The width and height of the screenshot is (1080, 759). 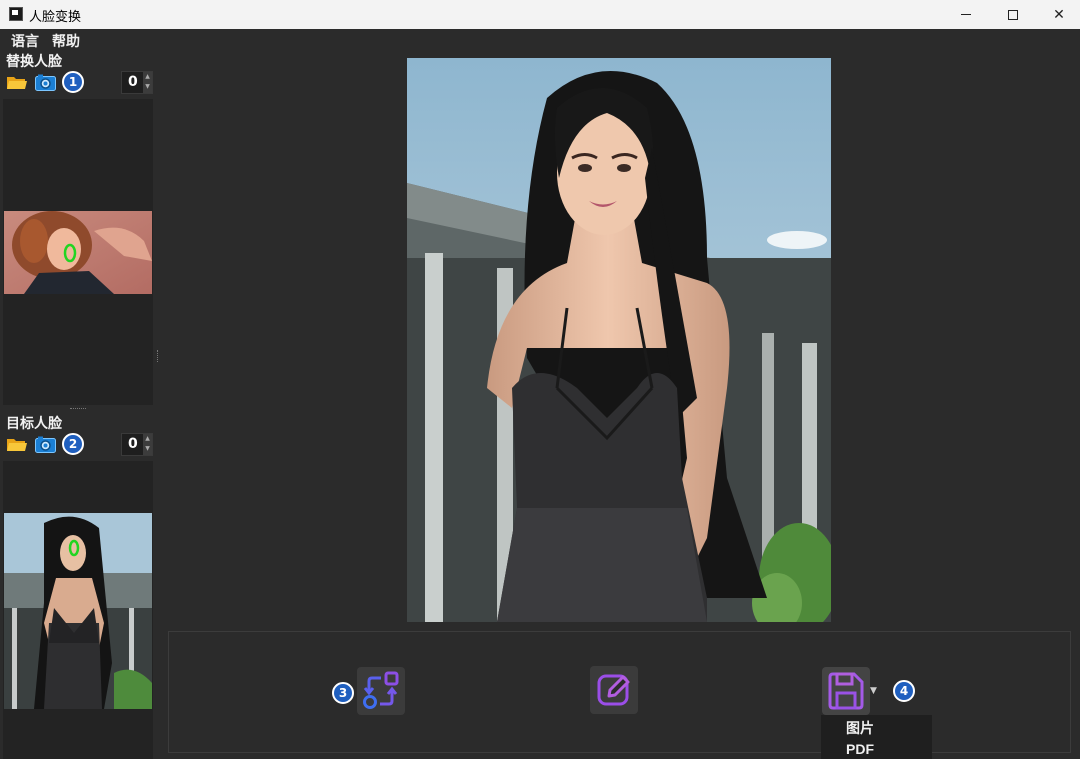 What do you see at coordinates (73, 444) in the screenshot?
I see `badge-2: 2` at bounding box center [73, 444].